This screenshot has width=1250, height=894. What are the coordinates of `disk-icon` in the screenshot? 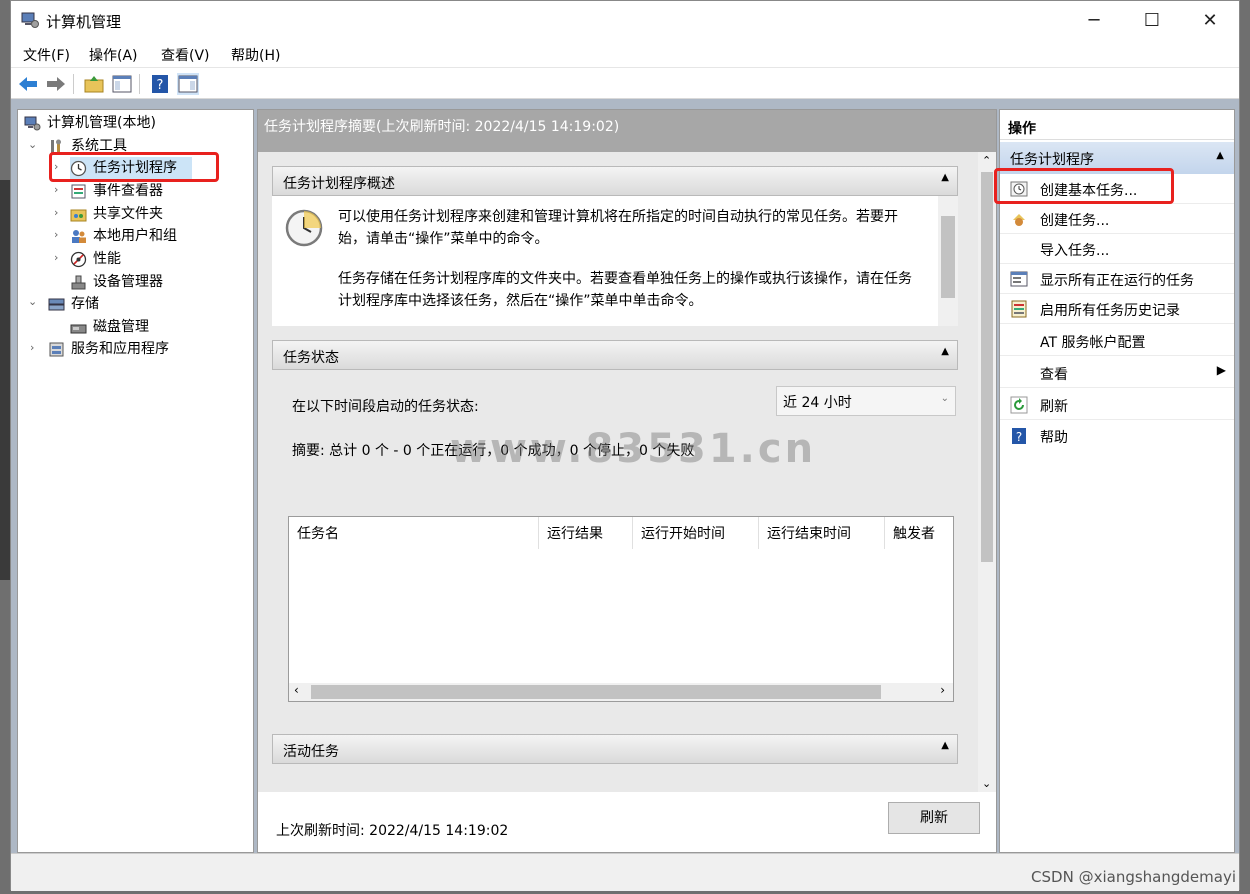 It's located at (78, 329).